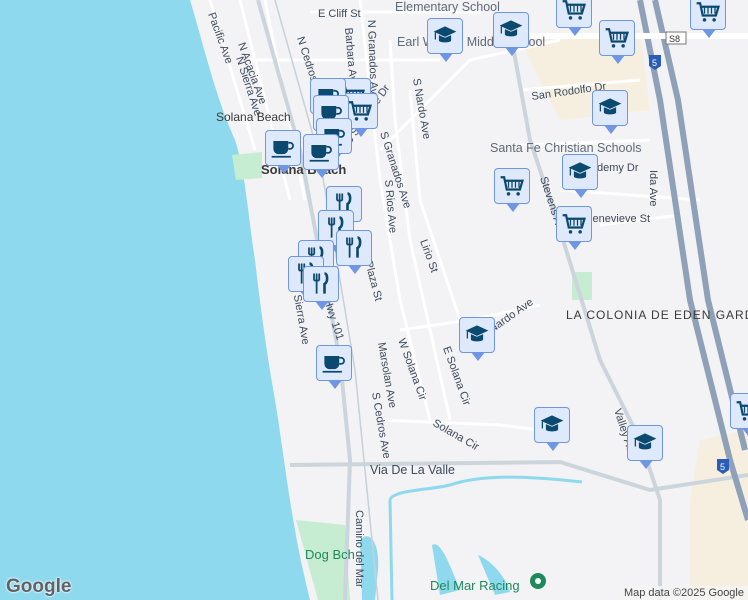 Image resolution: width=748 pixels, height=600 pixels. What do you see at coordinates (447, 7) in the screenshot?
I see `svg-text: Elementary School` at bounding box center [447, 7].